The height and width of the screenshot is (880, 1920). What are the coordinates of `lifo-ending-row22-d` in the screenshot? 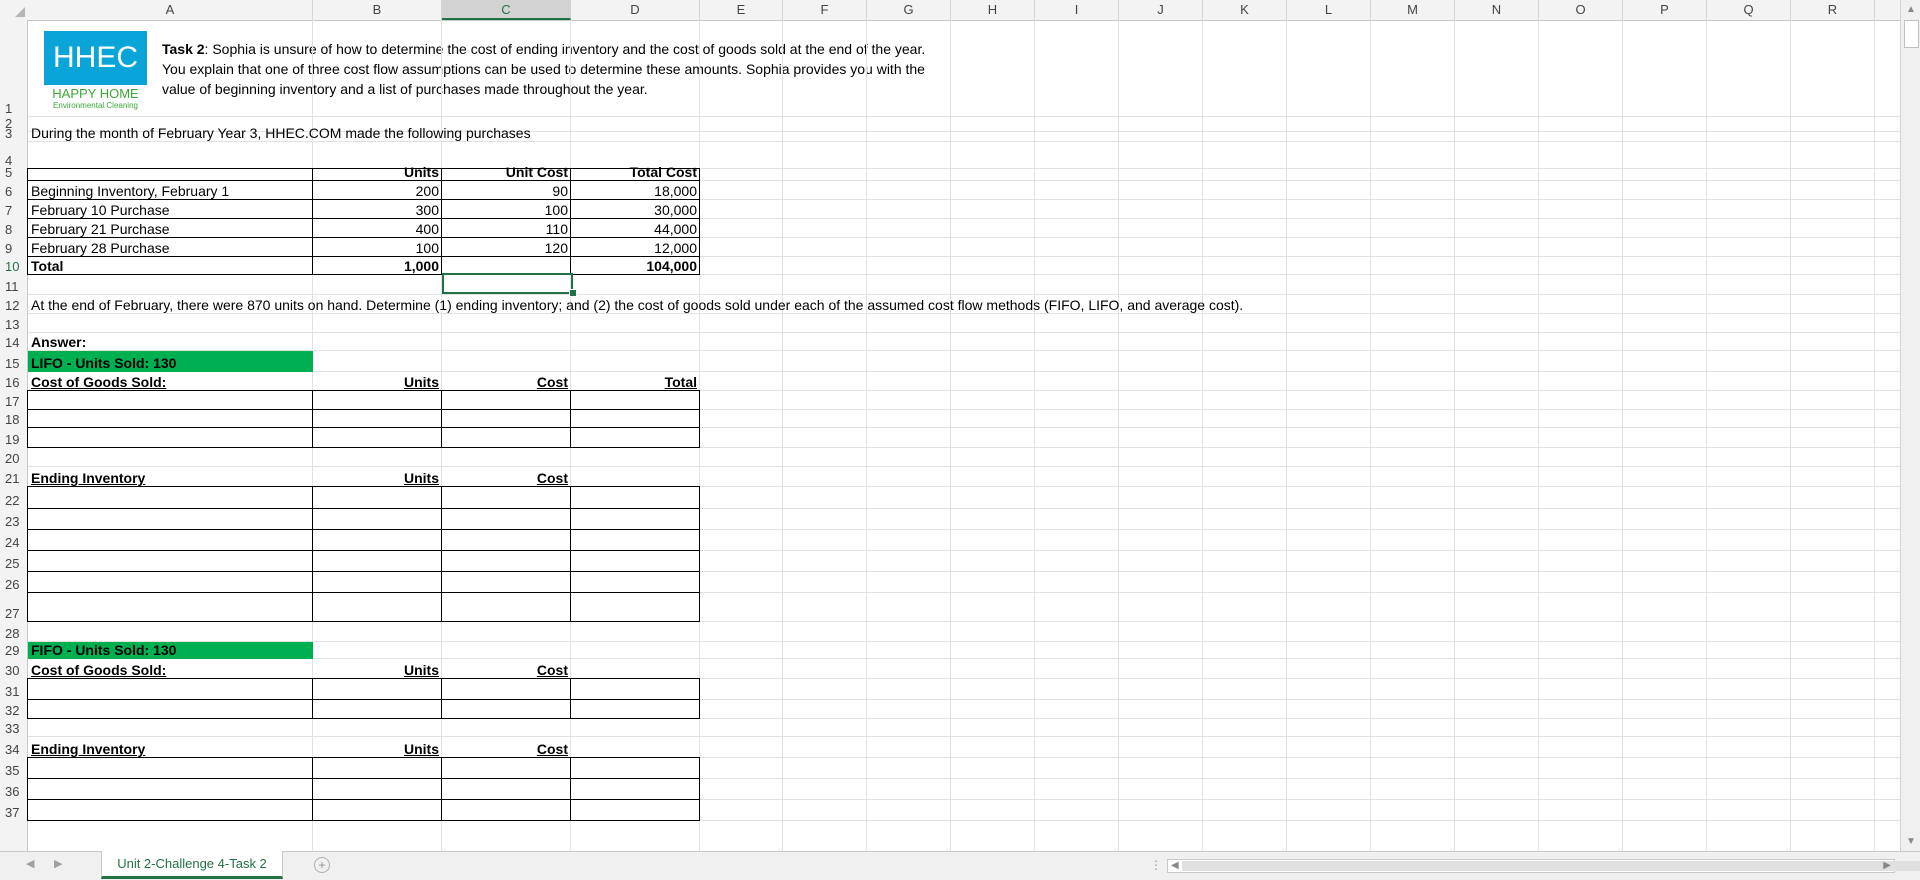 It's located at (635, 497).